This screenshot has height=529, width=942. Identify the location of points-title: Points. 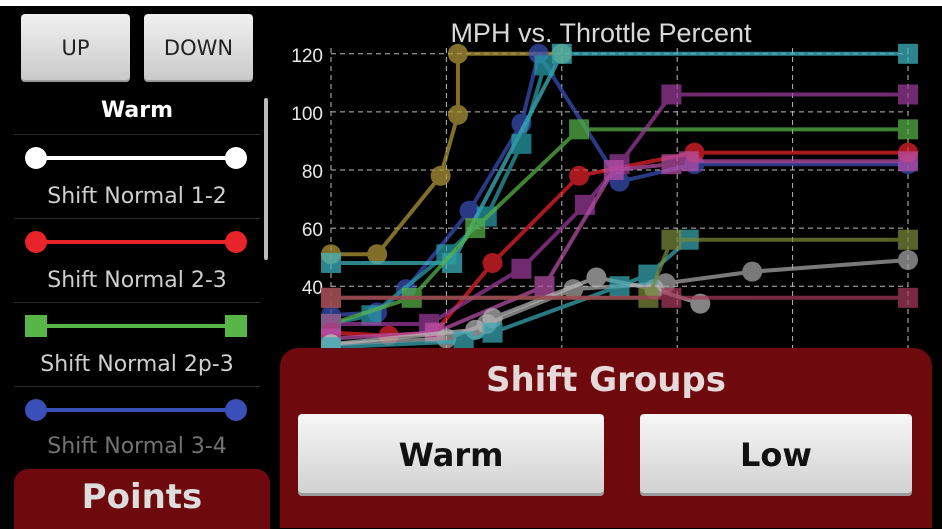
(142, 497).